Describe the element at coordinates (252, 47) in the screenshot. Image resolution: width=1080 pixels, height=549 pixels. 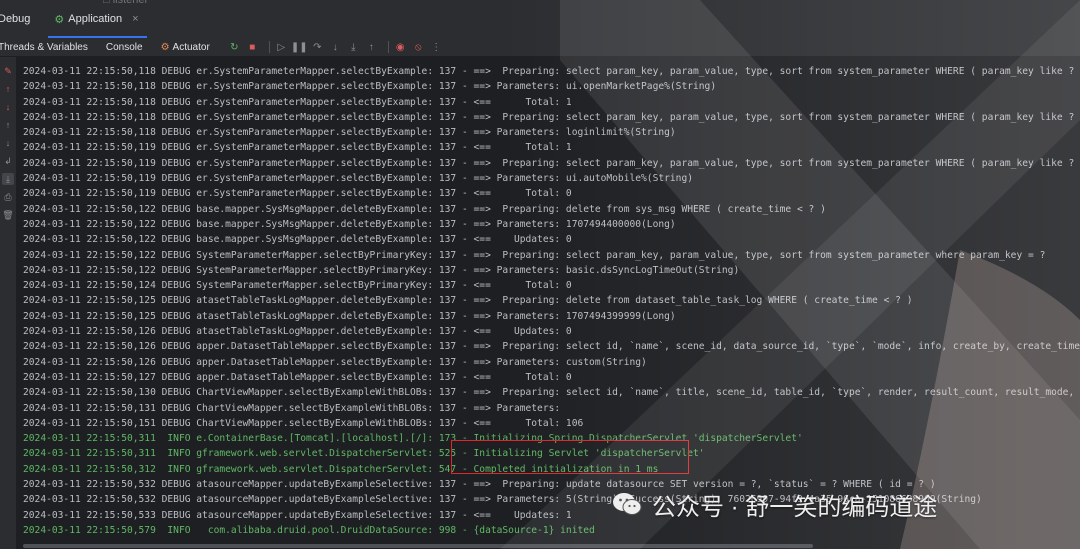
I see `stop-icon: ■` at that location.